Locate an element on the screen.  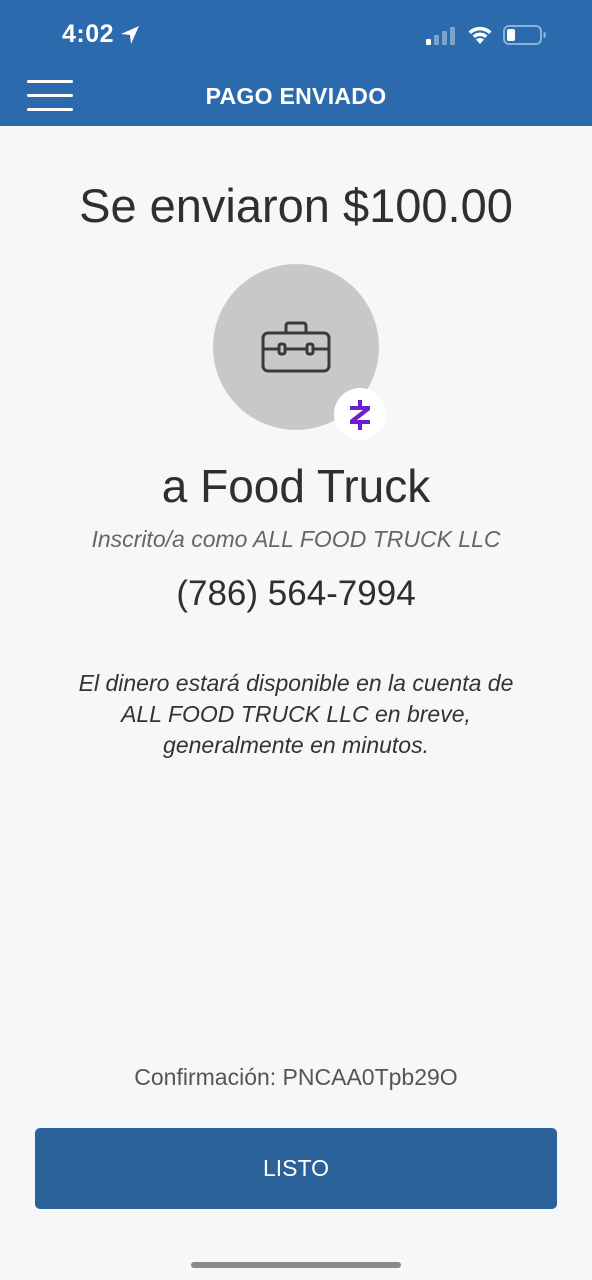
home-indicator is located at coordinates (296, 1265).